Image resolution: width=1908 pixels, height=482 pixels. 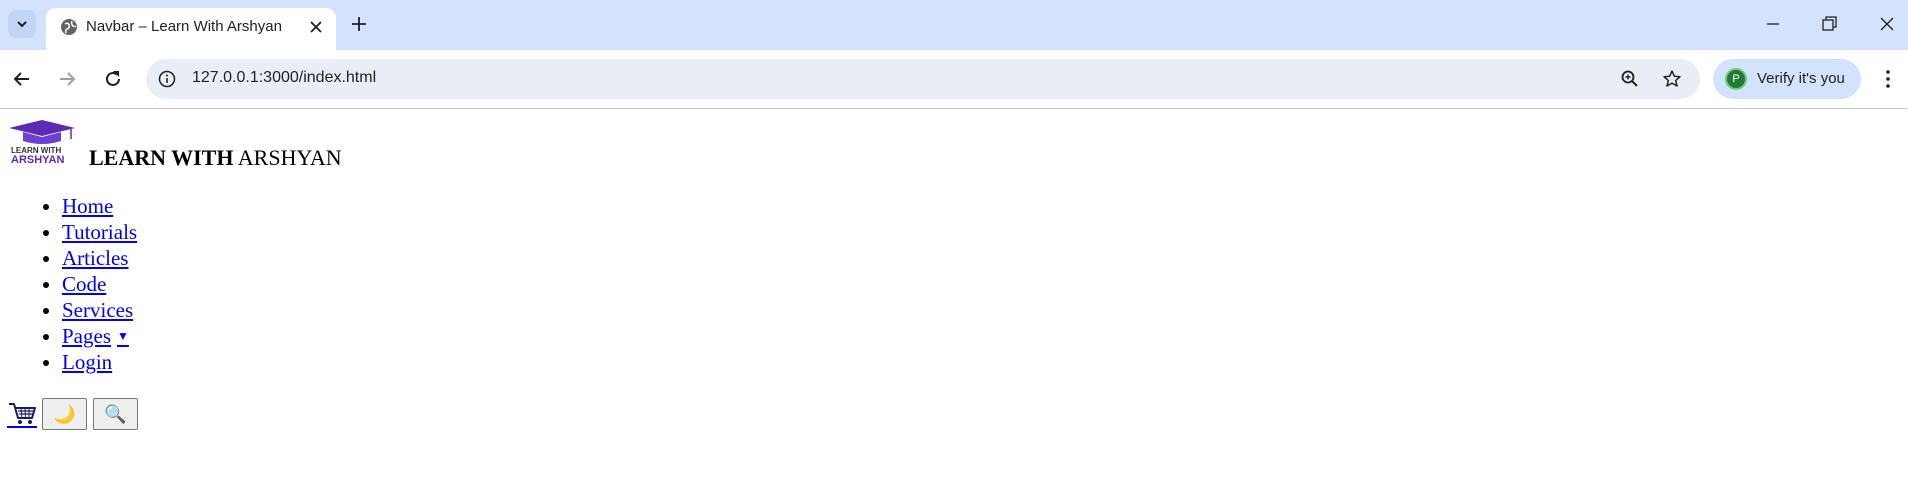 What do you see at coordinates (113, 79) in the screenshot?
I see `reload-icon` at bounding box center [113, 79].